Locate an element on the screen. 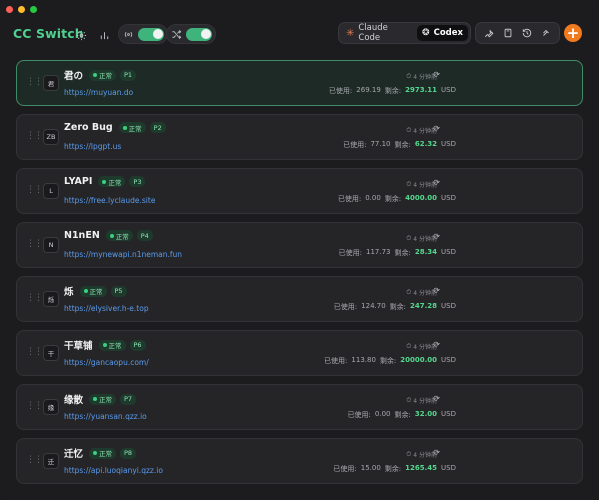 The width and height of the screenshot is (599, 500). remain-value: 20000.00 is located at coordinates (419, 360).